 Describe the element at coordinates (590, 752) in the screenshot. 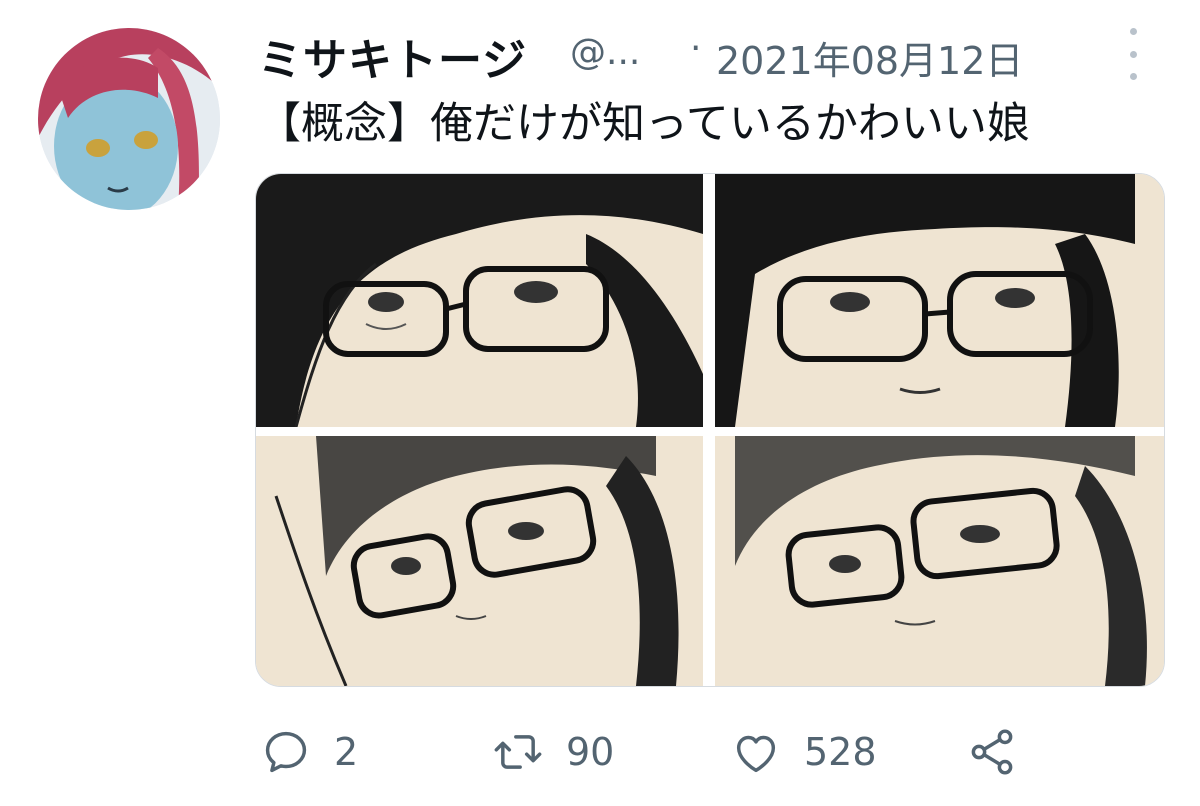

I see `retweet-count: 90` at that location.